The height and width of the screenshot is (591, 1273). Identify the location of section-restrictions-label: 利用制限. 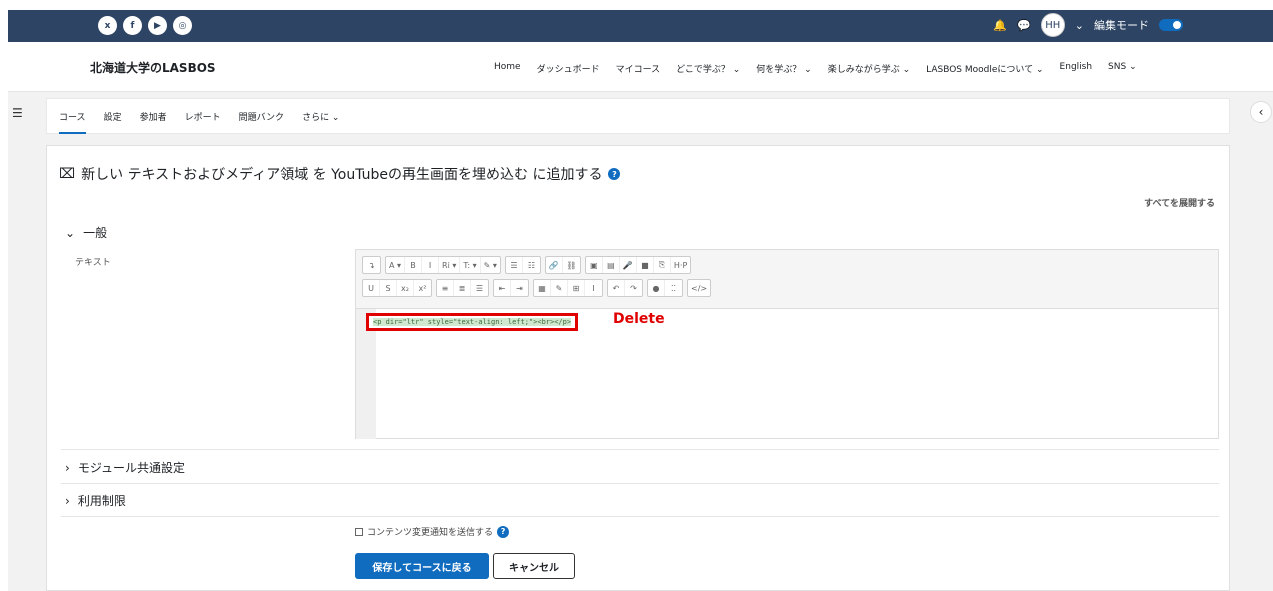
(101, 501).